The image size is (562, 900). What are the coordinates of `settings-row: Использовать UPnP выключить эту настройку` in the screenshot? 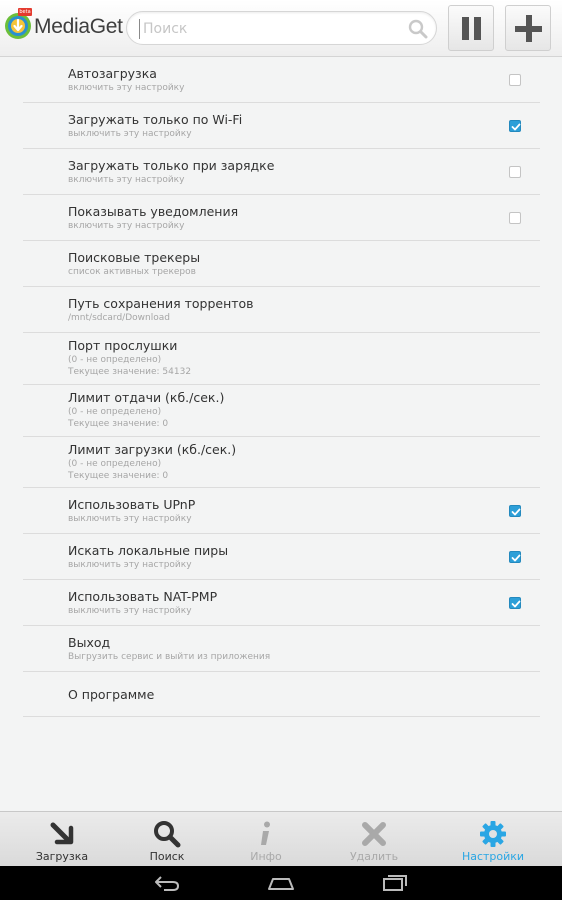 It's located at (281, 511).